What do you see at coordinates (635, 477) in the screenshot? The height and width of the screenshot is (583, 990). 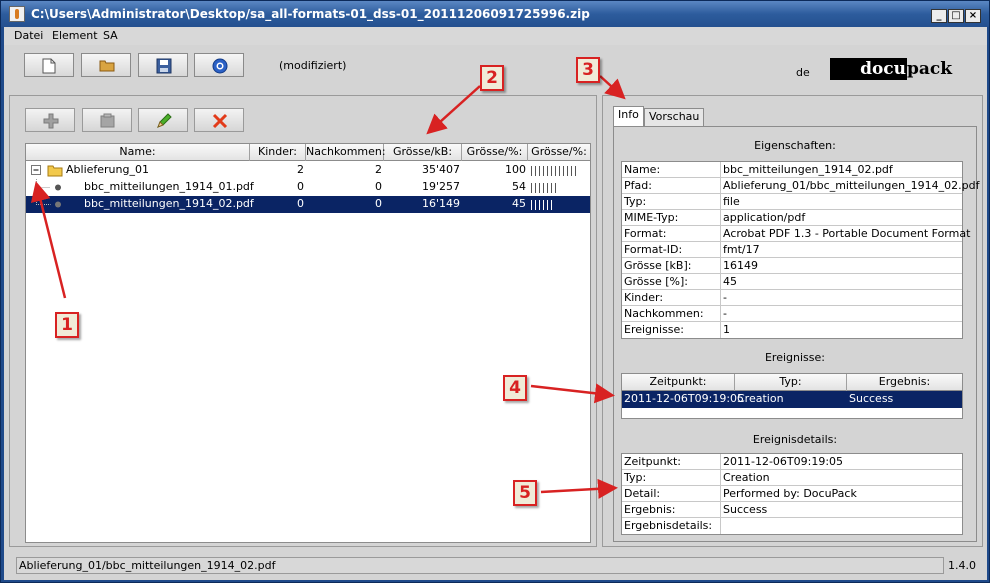 I see `detail-key: Typ:` at bounding box center [635, 477].